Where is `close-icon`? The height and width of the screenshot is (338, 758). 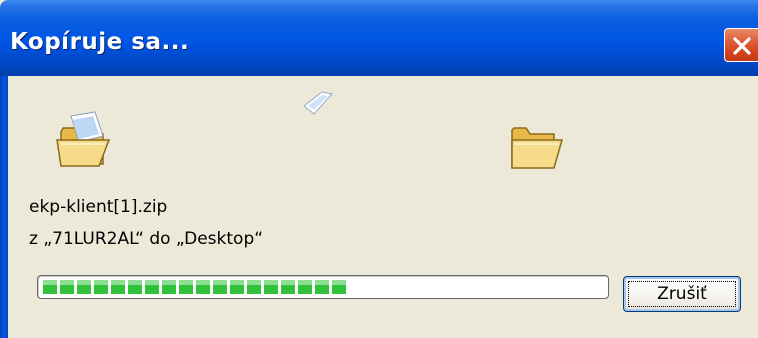 close-icon is located at coordinates (742, 46).